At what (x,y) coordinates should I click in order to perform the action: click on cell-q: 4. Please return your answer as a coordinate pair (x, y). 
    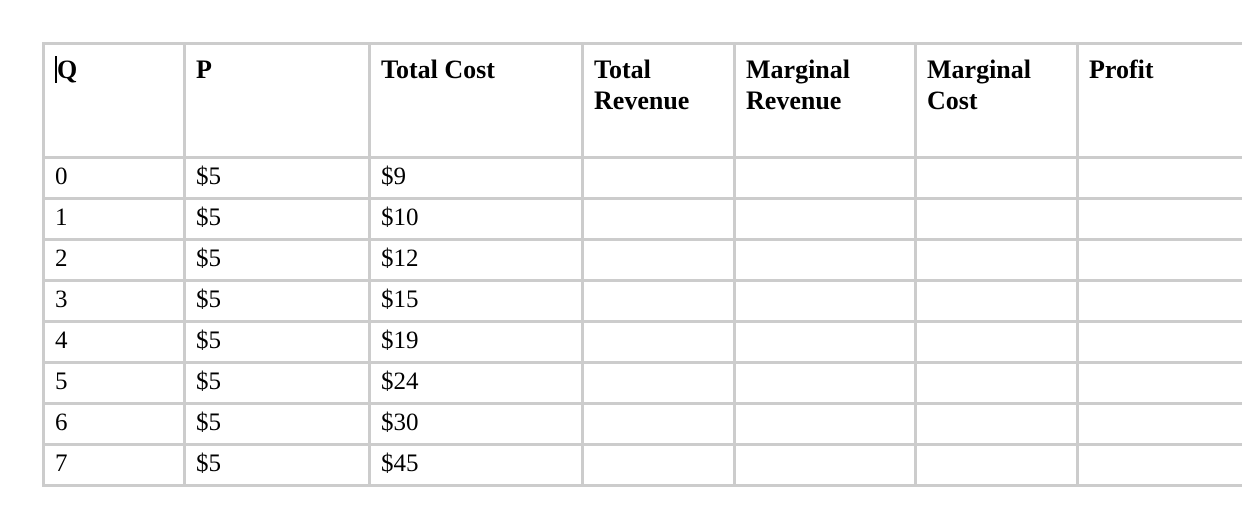
    Looking at the image, I should click on (115, 343).